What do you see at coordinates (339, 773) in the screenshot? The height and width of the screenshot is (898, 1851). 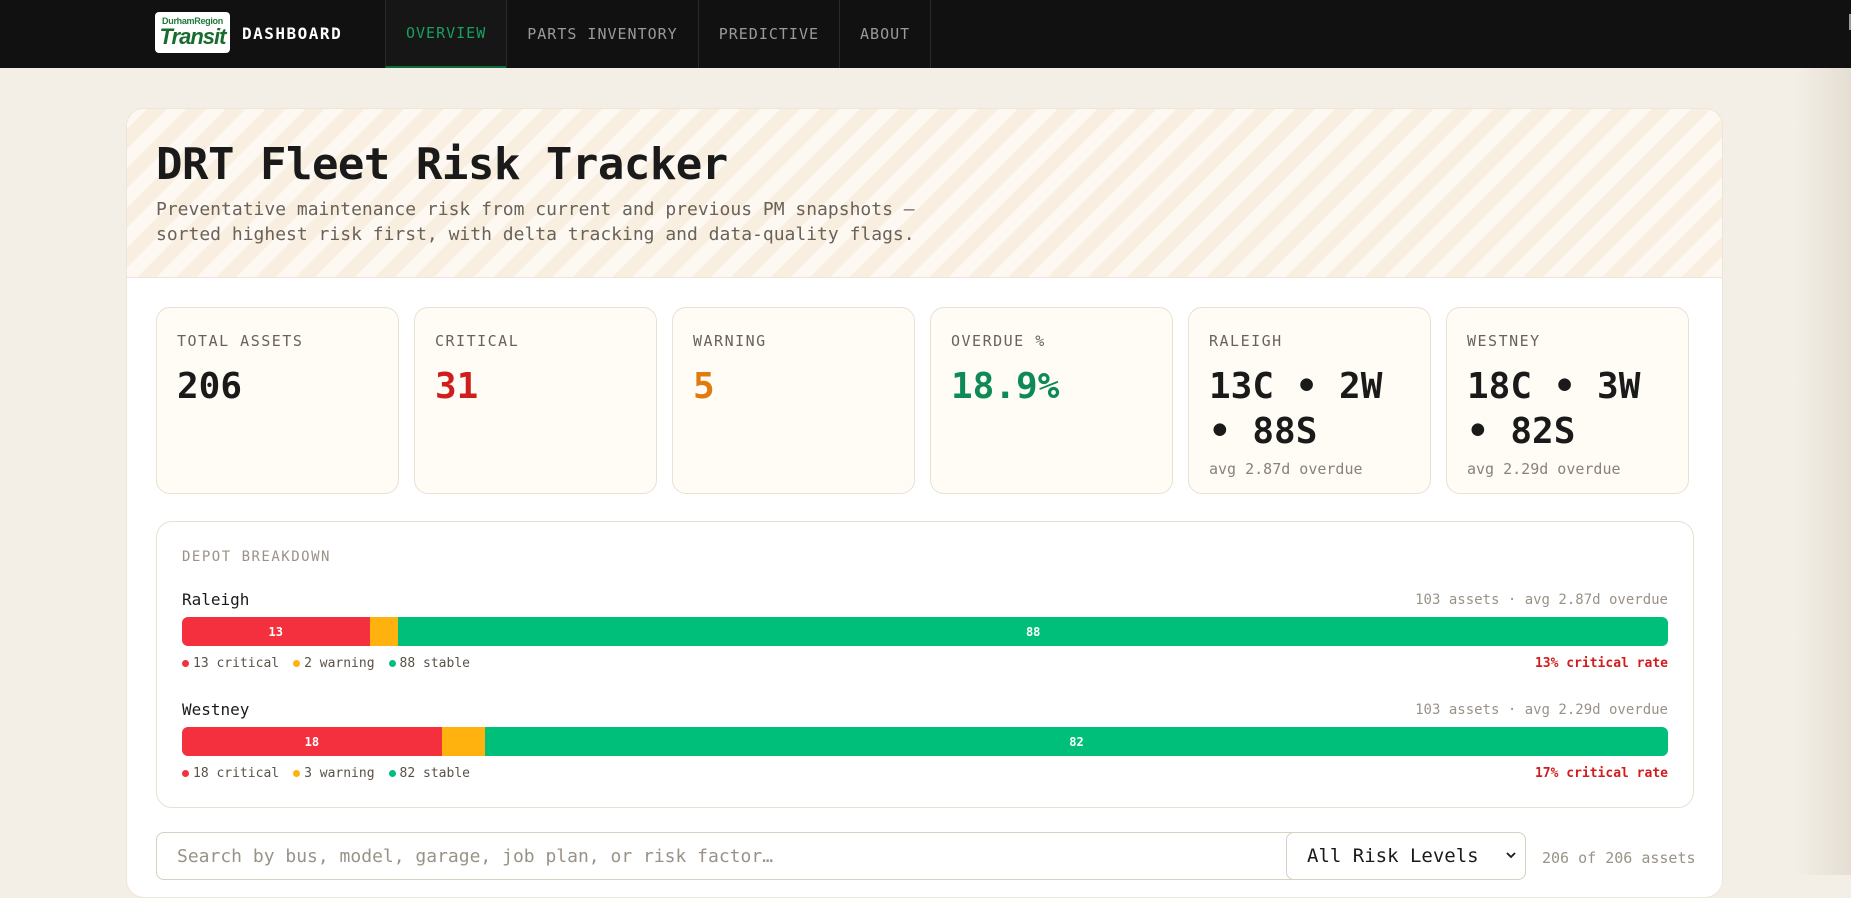 I see `legend-warning-text: 3 warning` at bounding box center [339, 773].